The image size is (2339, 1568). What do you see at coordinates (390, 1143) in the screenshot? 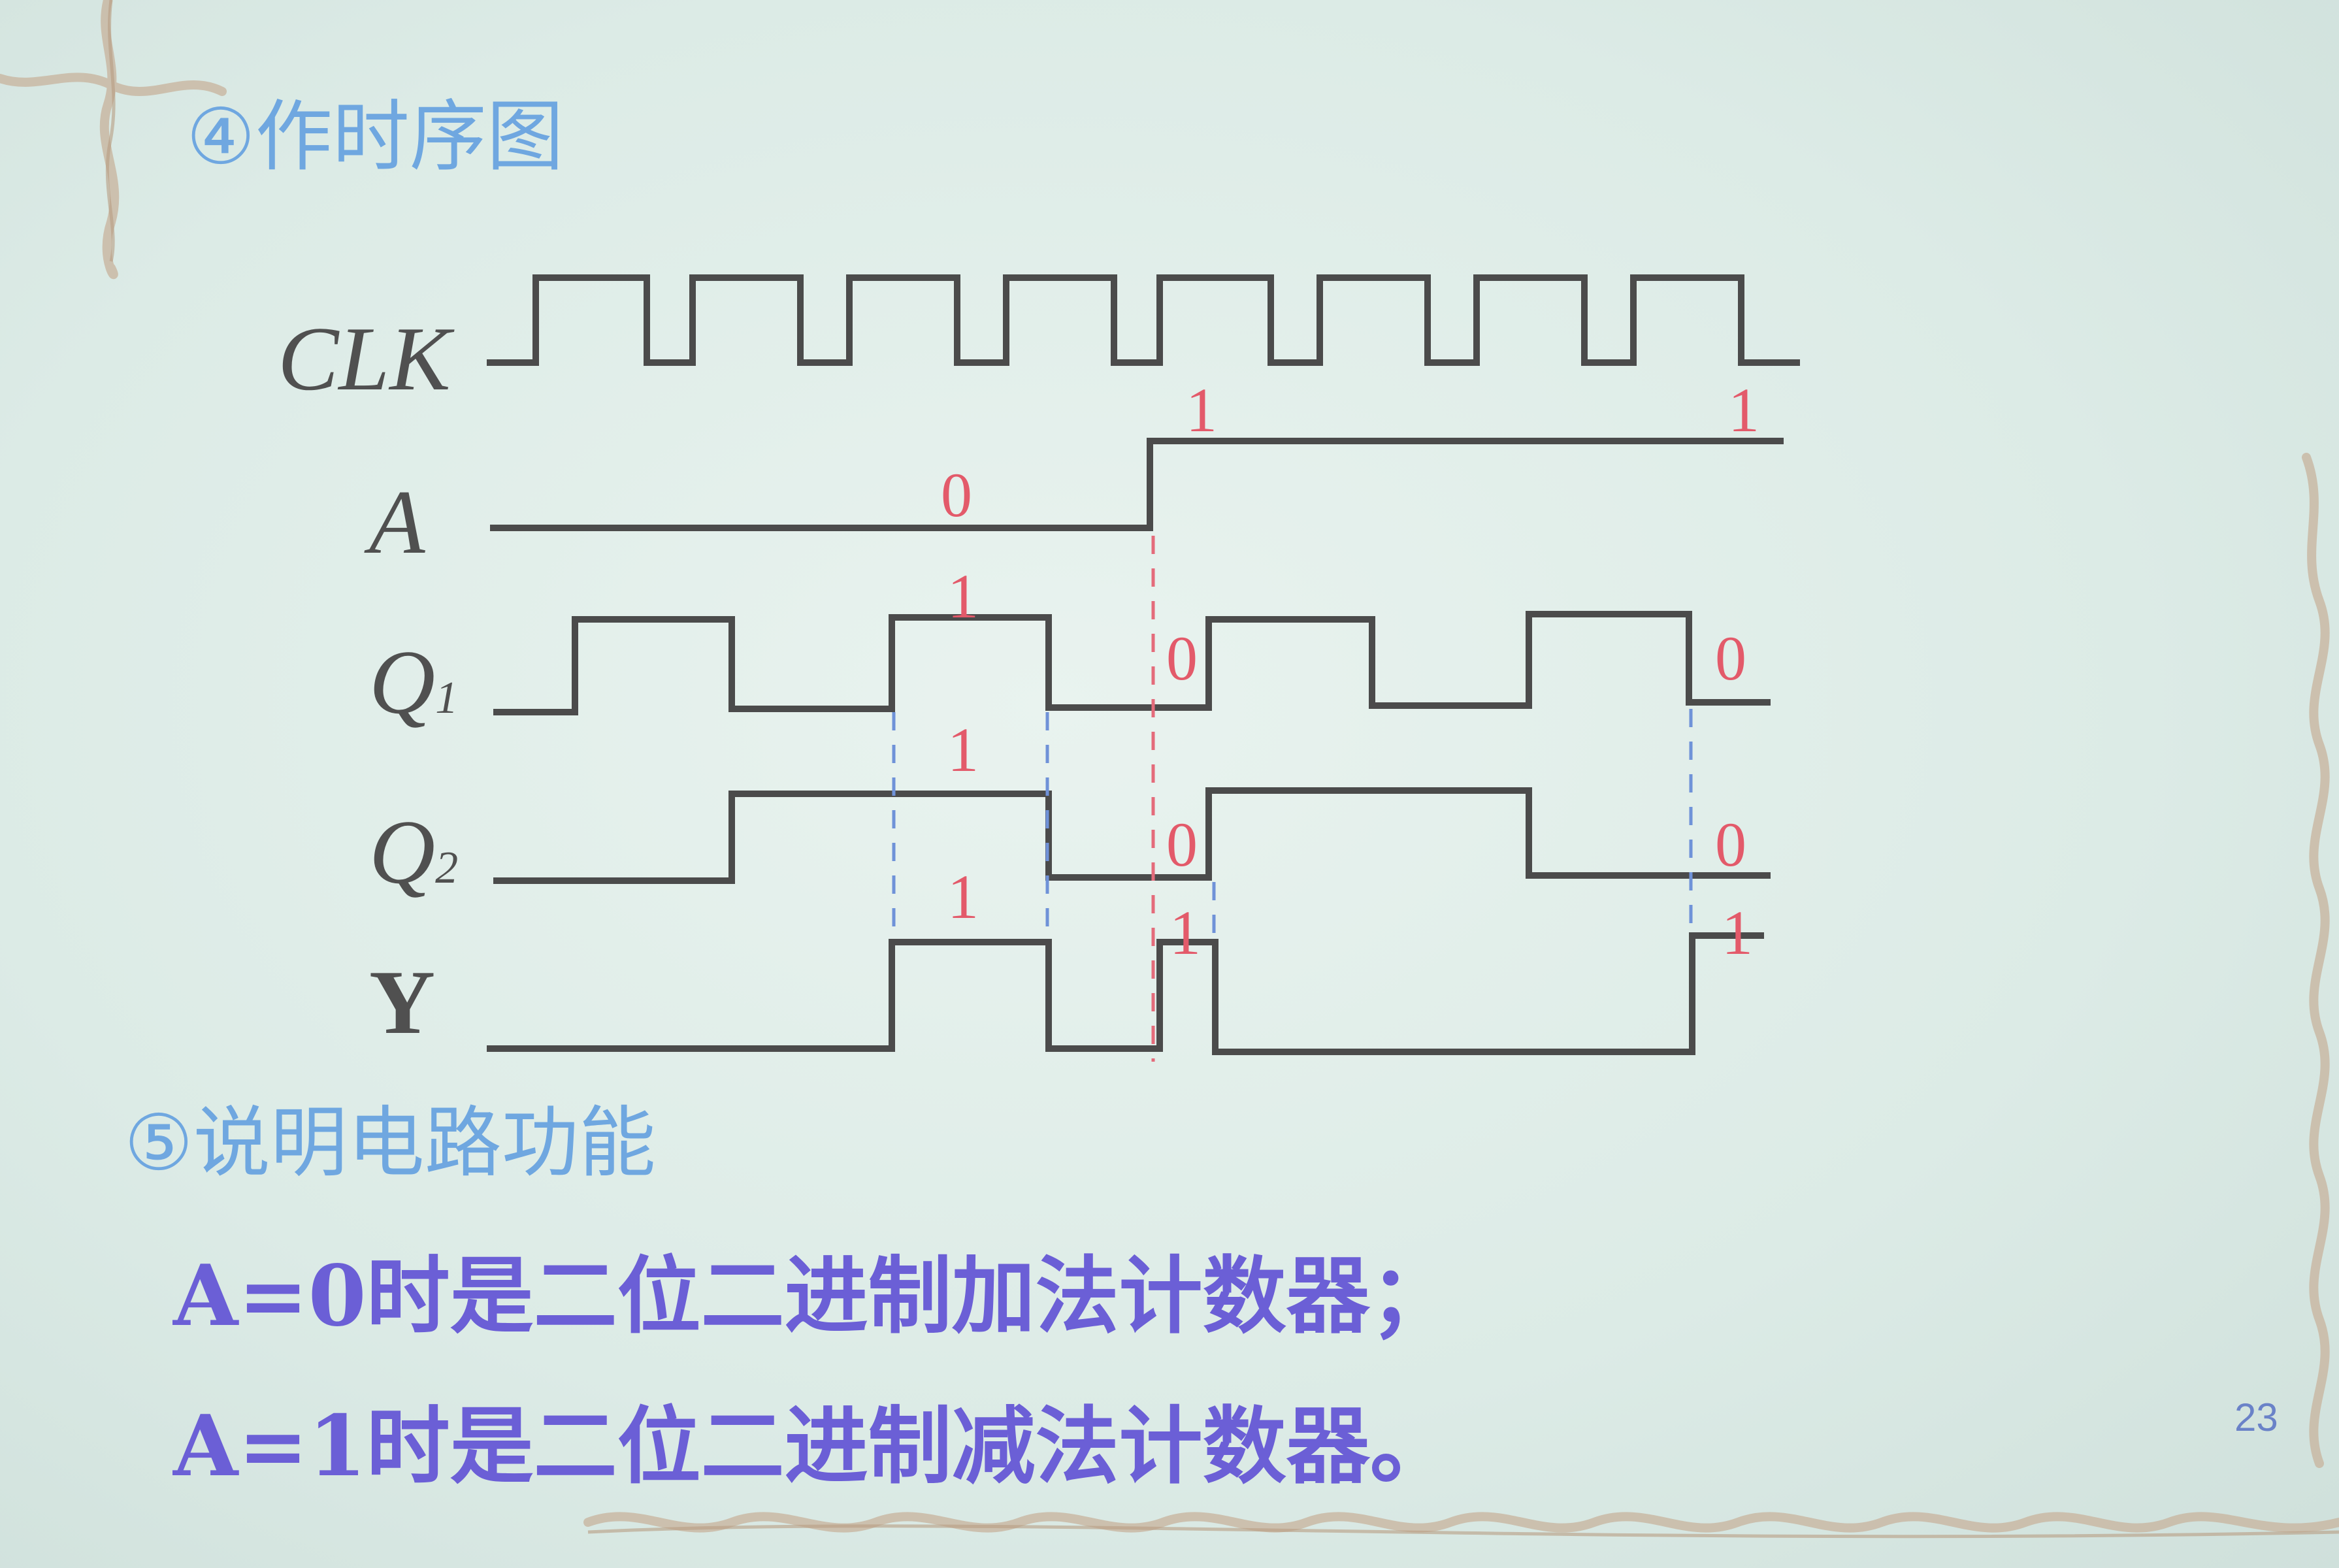
I see `heading-circuit-function: ⑤说明电路功能` at bounding box center [390, 1143].